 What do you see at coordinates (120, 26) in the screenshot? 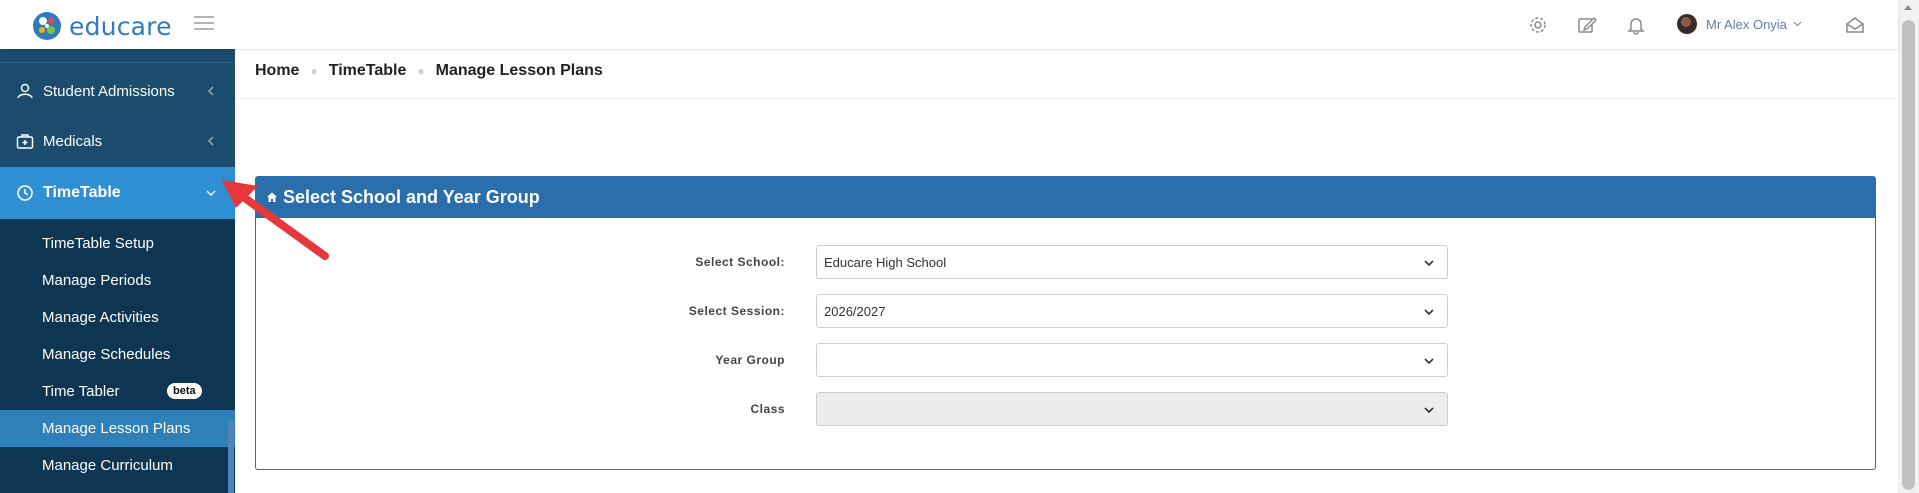
I see `brand-name: educare` at bounding box center [120, 26].